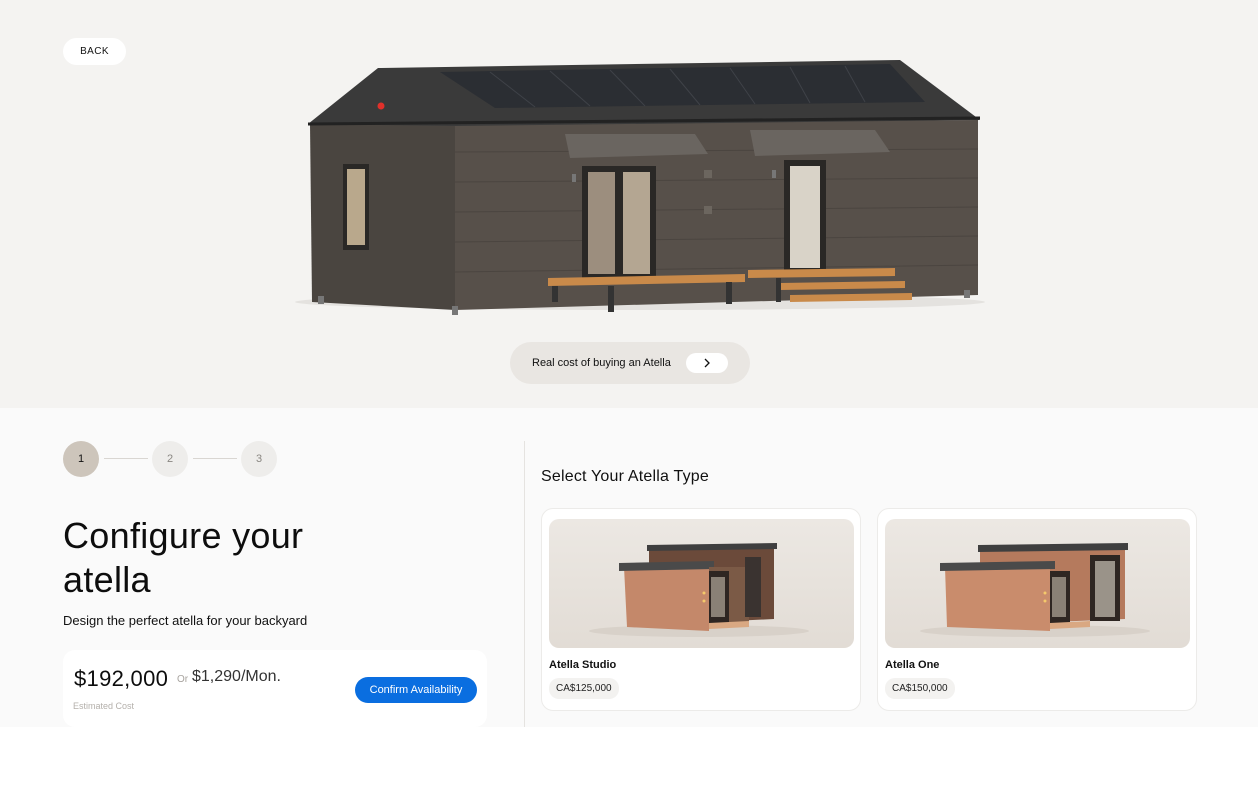 Image resolution: width=1258 pixels, height=789 pixels. Describe the element at coordinates (416, 690) in the screenshot. I see `confirm-availability-button: Confirm Availability` at that location.